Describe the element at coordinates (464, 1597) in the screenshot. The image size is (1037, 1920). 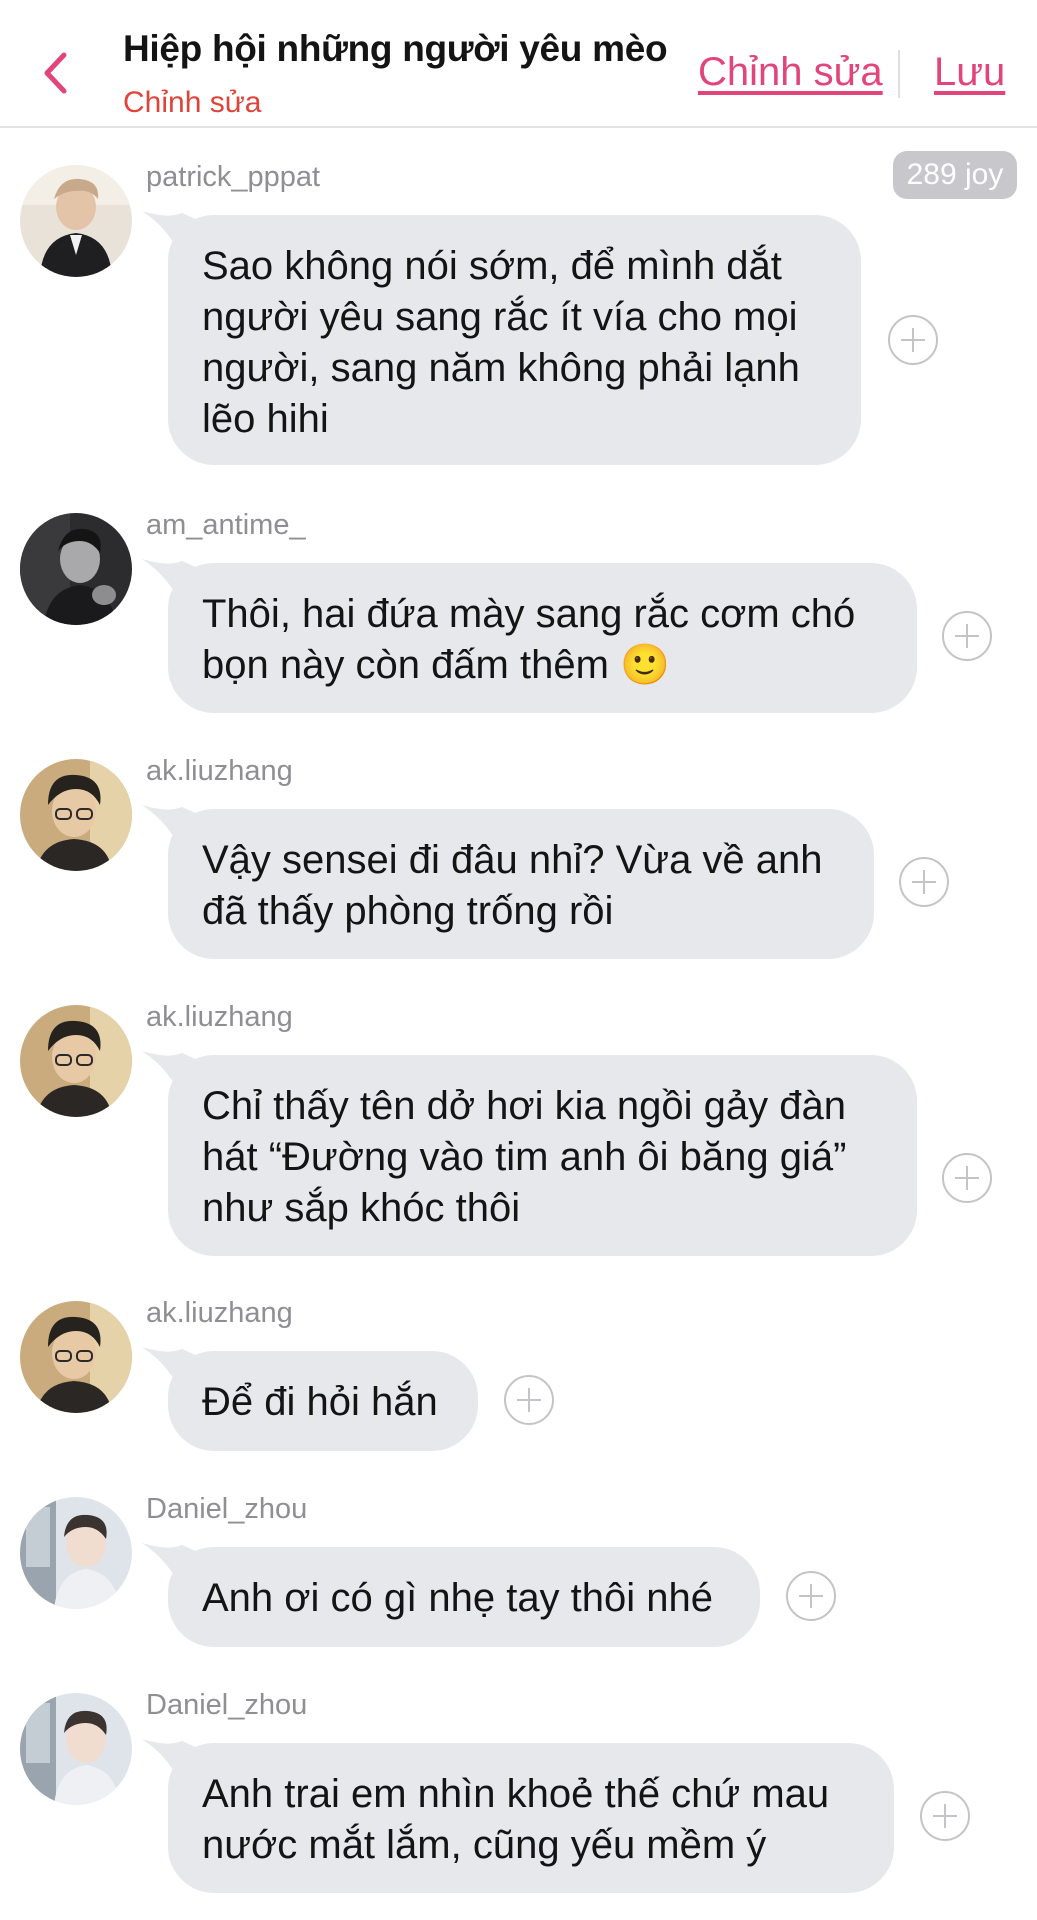
I see `message-bubble: Anh ơi có gì nhẹ tay thôi nhé` at that location.